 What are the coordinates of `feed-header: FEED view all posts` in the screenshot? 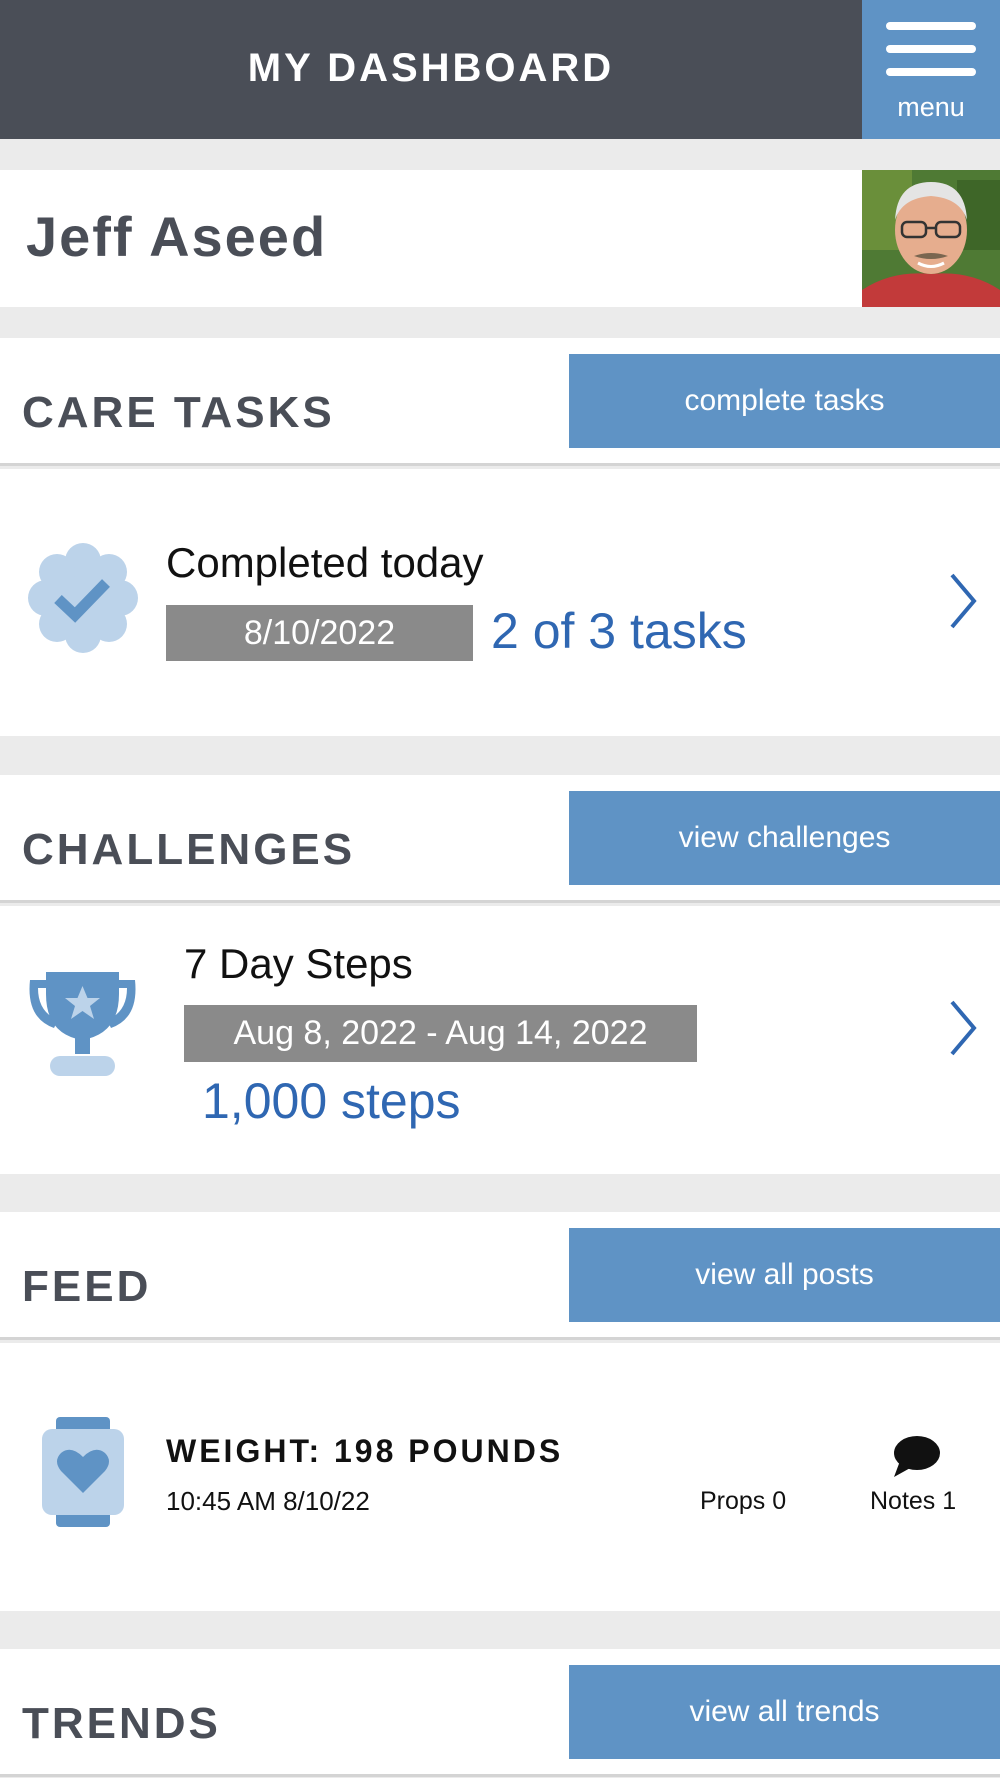 It's located at (500, 1276).